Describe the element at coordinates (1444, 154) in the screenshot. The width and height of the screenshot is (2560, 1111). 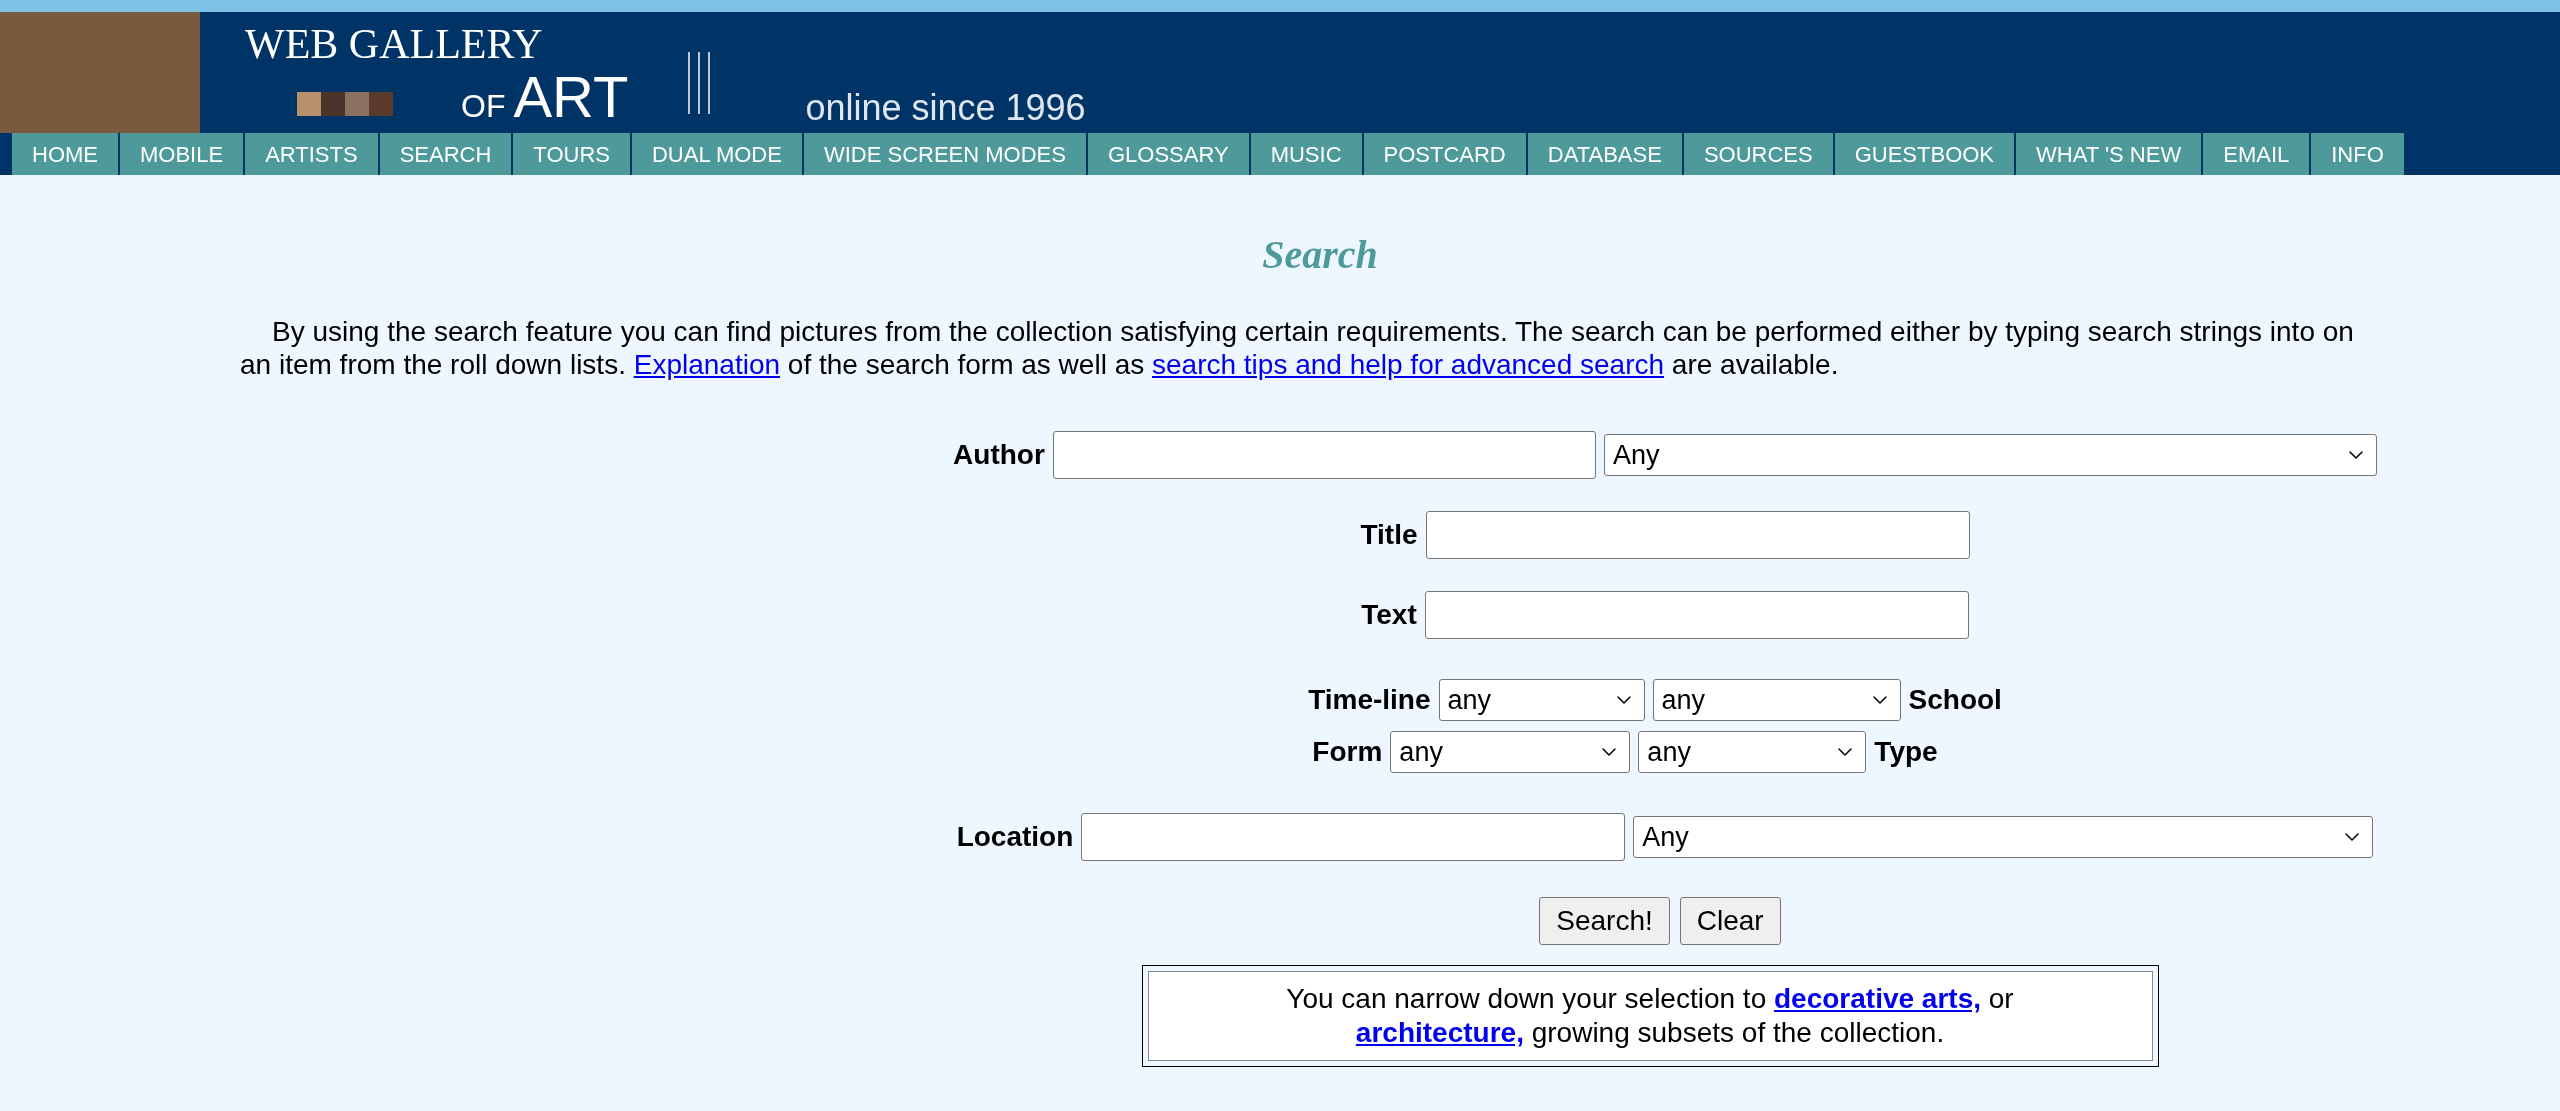
I see `nav-tab: POSTCARD` at that location.